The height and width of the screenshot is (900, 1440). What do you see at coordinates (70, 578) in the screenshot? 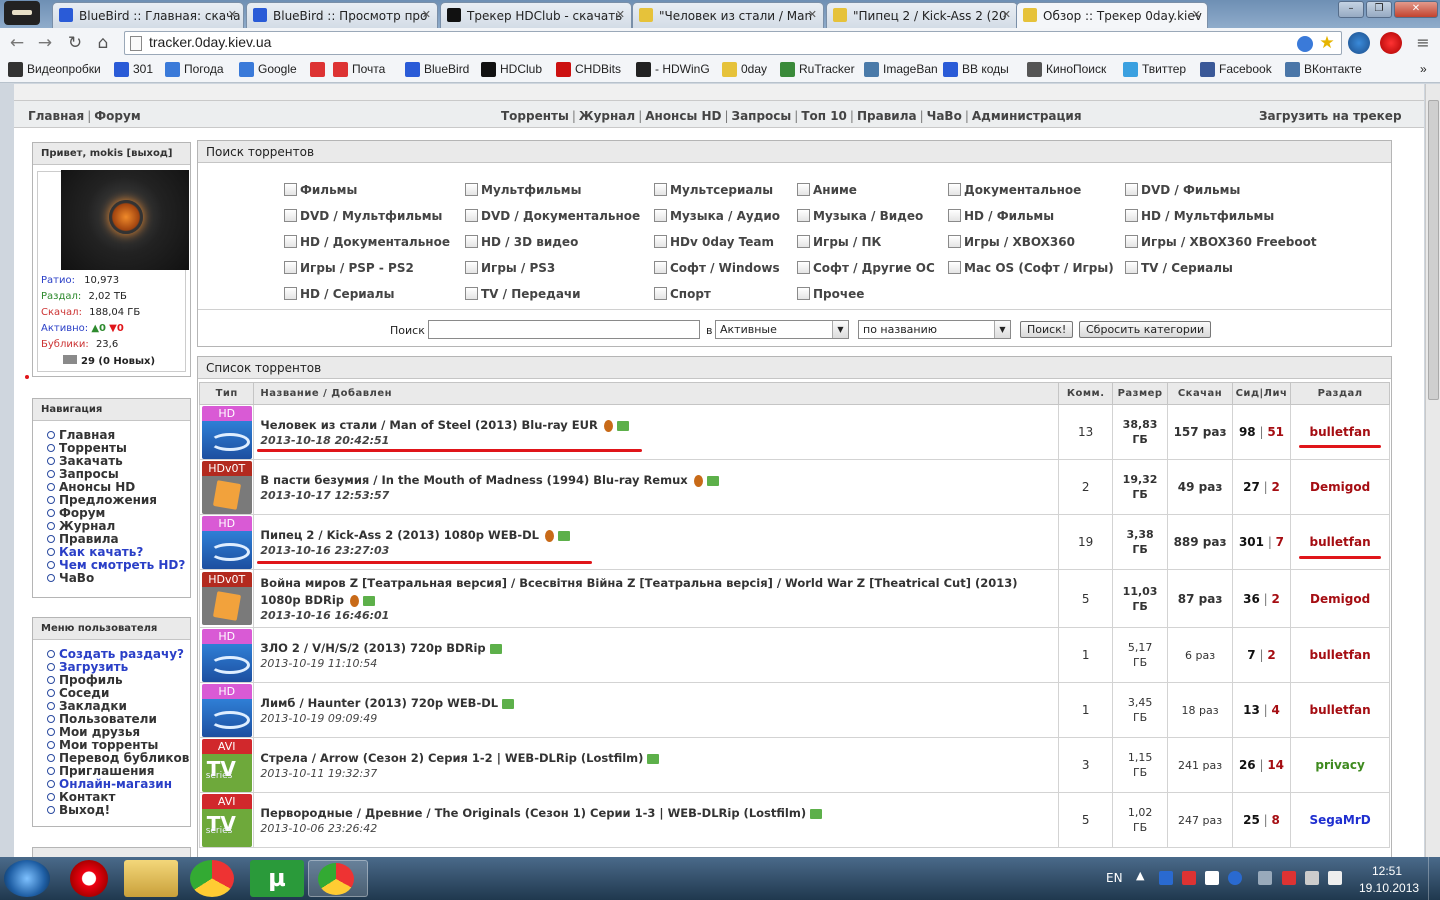
I see `side-menu-link: ЧаВо` at bounding box center [70, 578].